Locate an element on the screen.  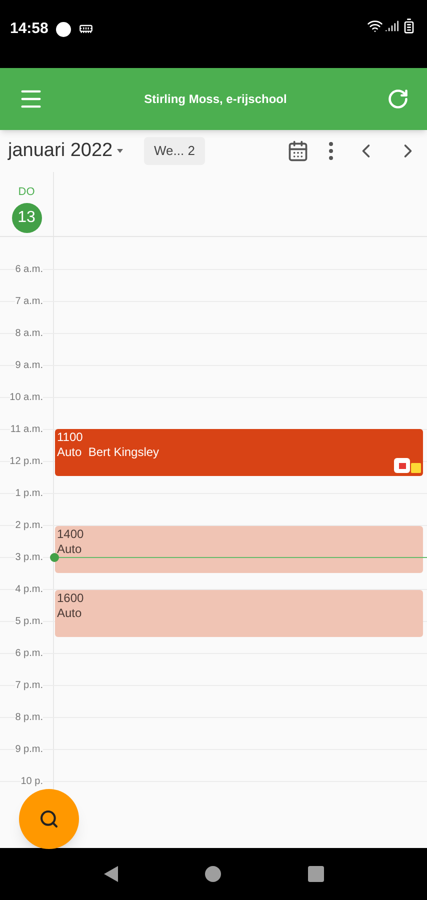
date-badge: 13 is located at coordinates (27, 217).